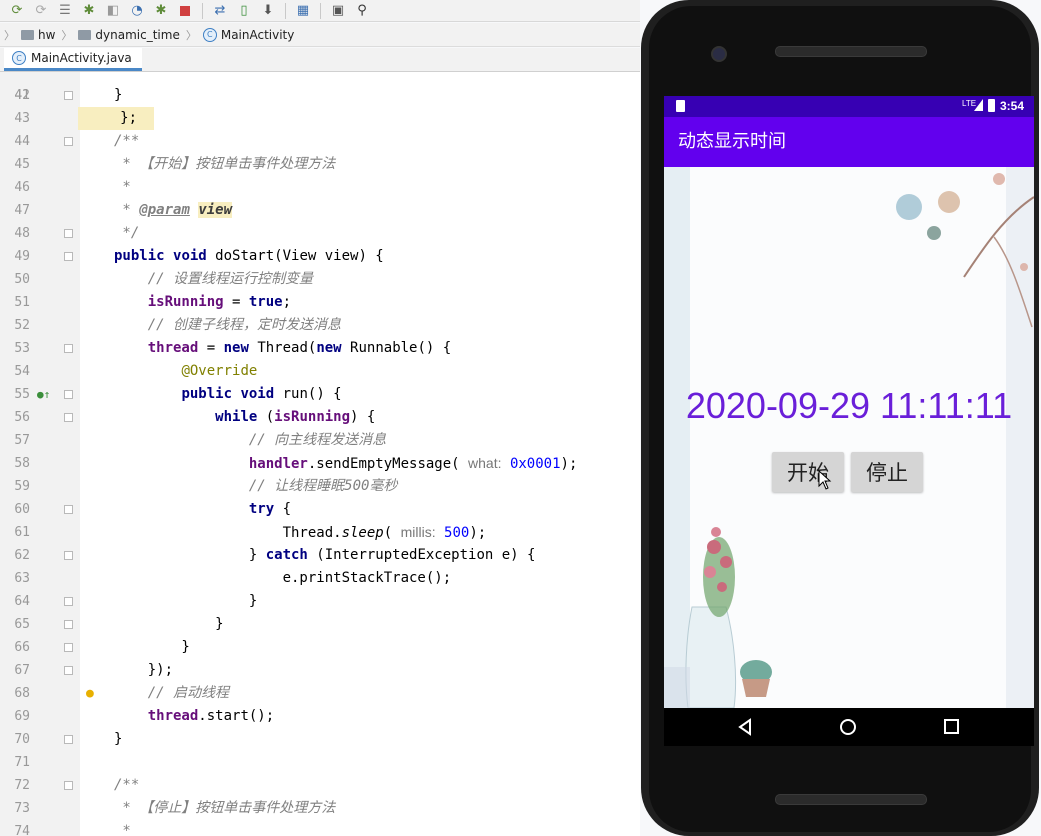 This screenshot has height=836, width=1041. Describe the element at coordinates (22, 624) in the screenshot. I see `line-number: 65` at that location.